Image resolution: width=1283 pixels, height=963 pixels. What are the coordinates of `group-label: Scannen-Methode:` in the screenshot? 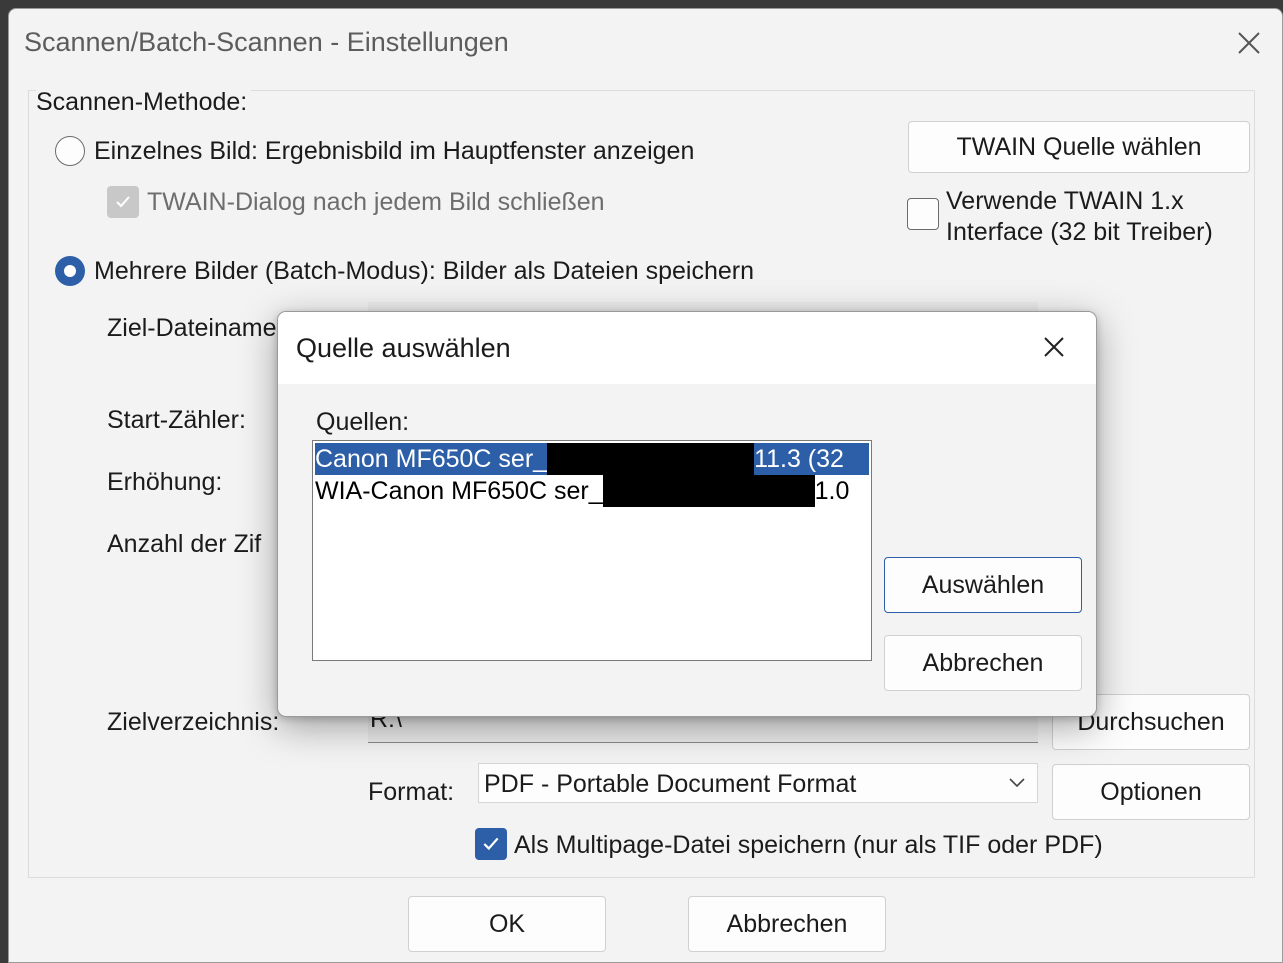 It's located at (144, 102).